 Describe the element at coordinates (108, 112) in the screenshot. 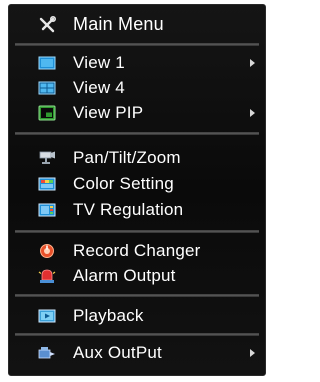

I see `menu-item-label: View PIP` at that location.